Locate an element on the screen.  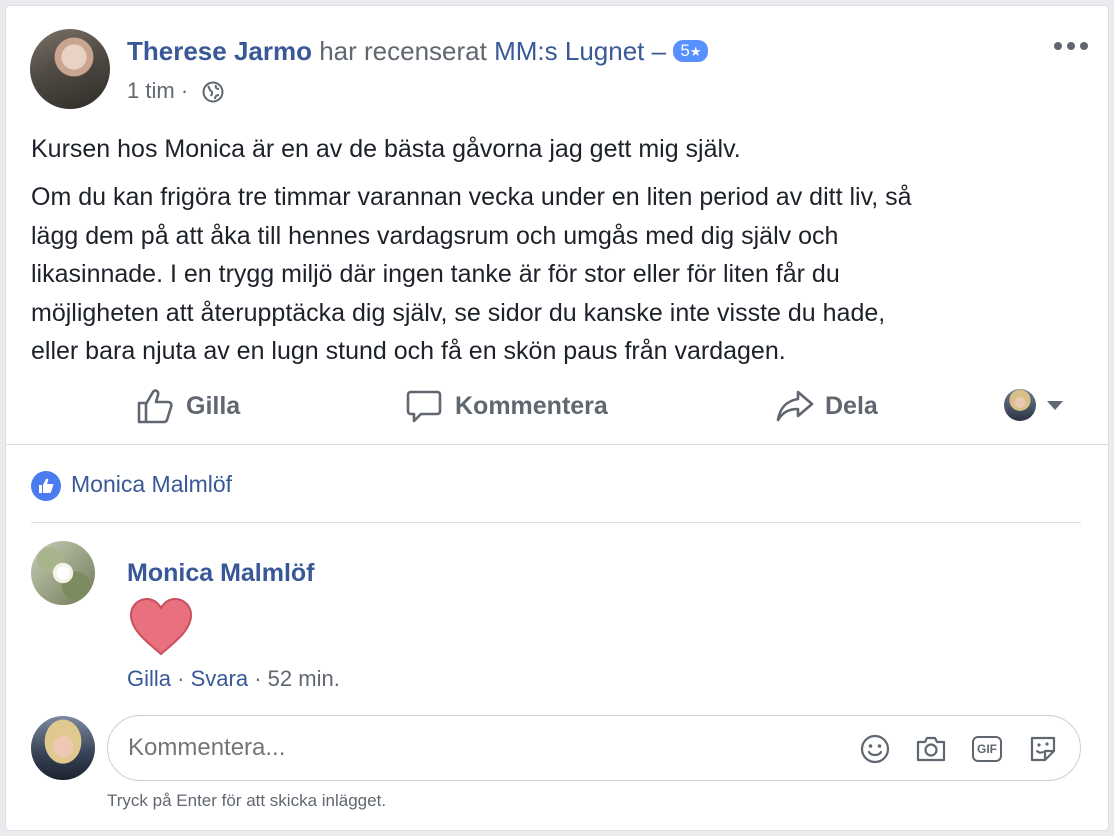
share-button: Dela is located at coordinates (826, 406).